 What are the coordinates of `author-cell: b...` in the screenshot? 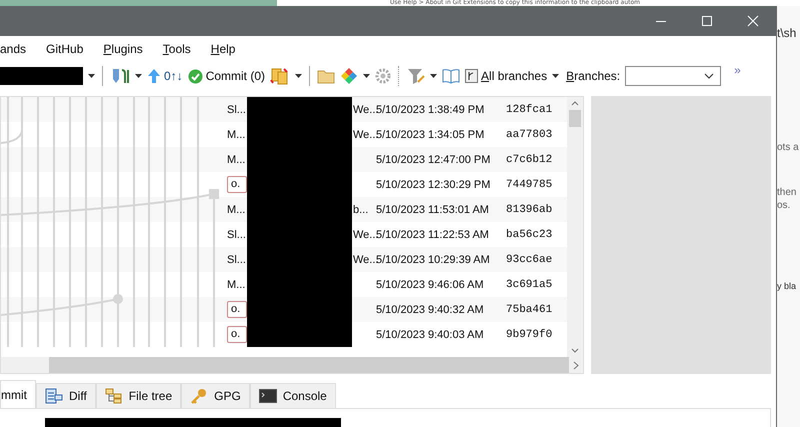 It's located at (360, 210).